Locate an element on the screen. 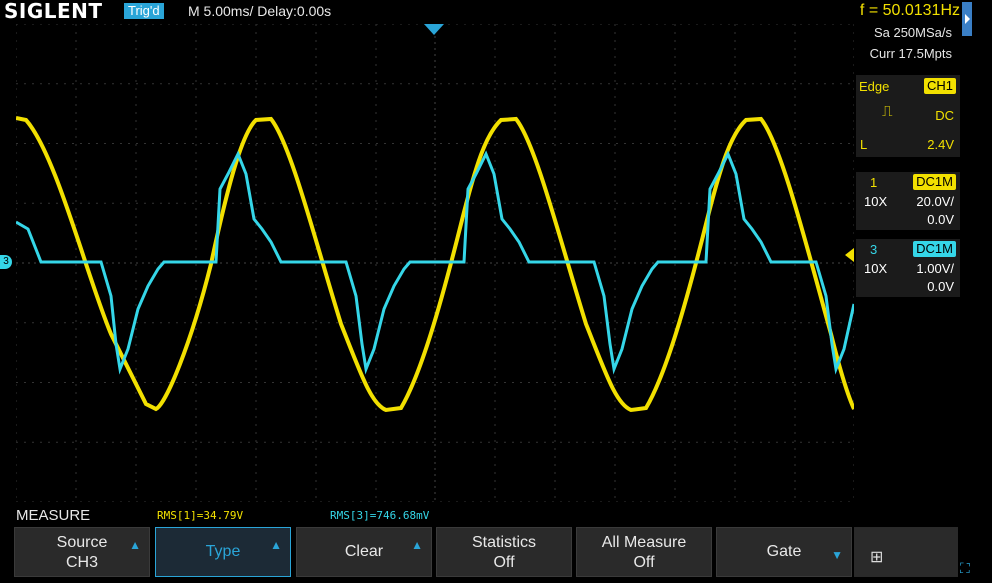 This screenshot has width=992, height=583. ch1-info-panel: 1 DC1M 10X 20.0V/ 0.0V is located at coordinates (908, 201).